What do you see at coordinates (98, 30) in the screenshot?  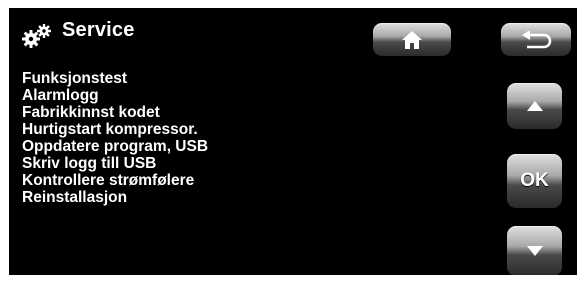 I see `page-title: Service` at bounding box center [98, 30].